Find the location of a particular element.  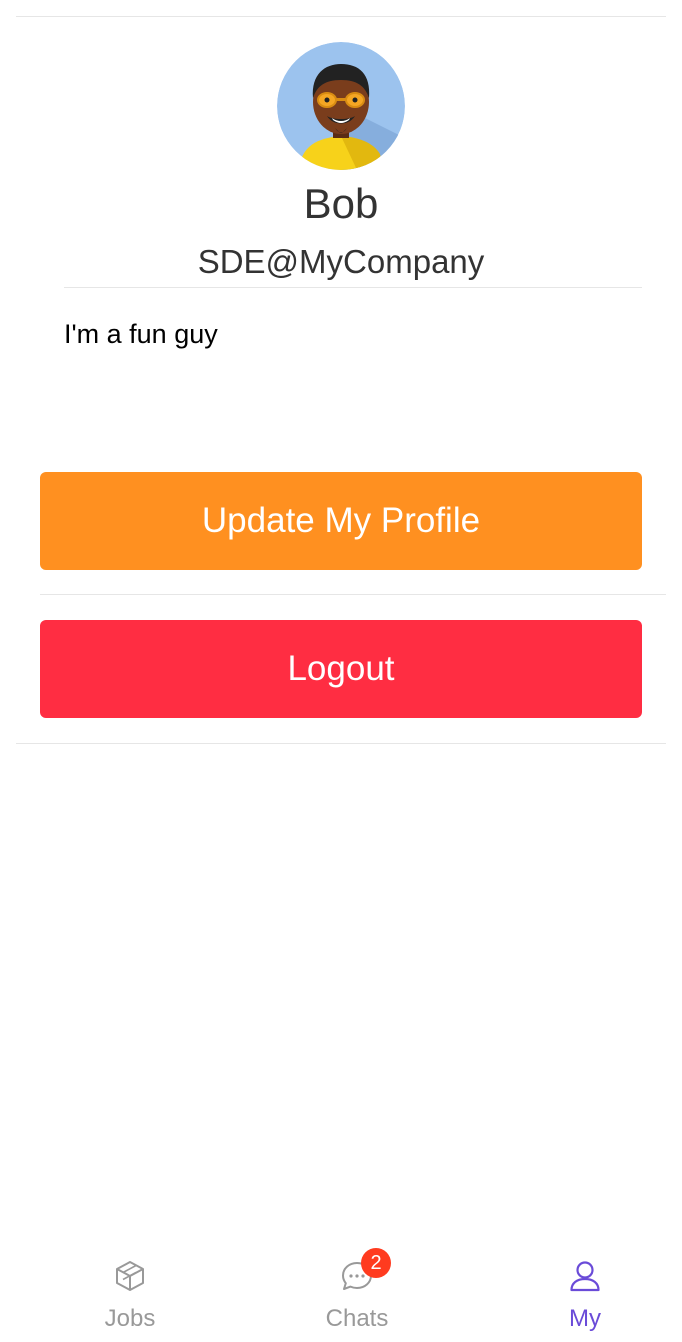

section-divider is located at coordinates (341, 743).